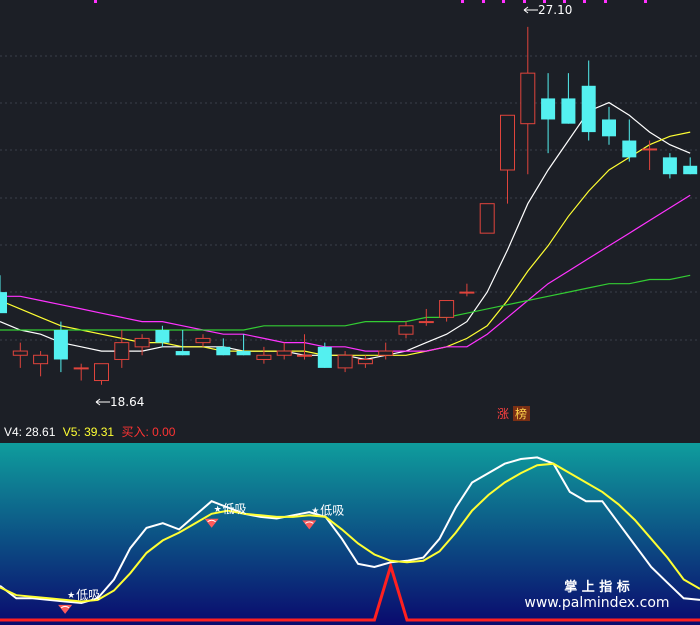 The width and height of the screenshot is (700, 625). I want to click on v5-readout: V5: 39.31, so click(88, 432).